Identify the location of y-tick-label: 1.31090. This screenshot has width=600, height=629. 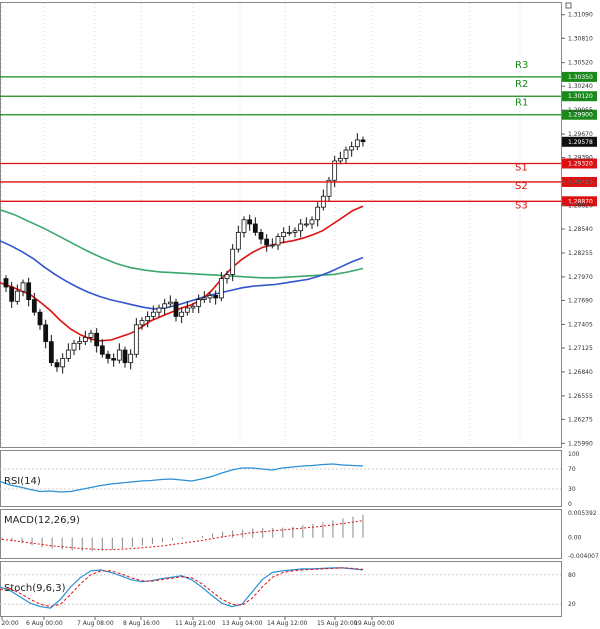
(580, 15).